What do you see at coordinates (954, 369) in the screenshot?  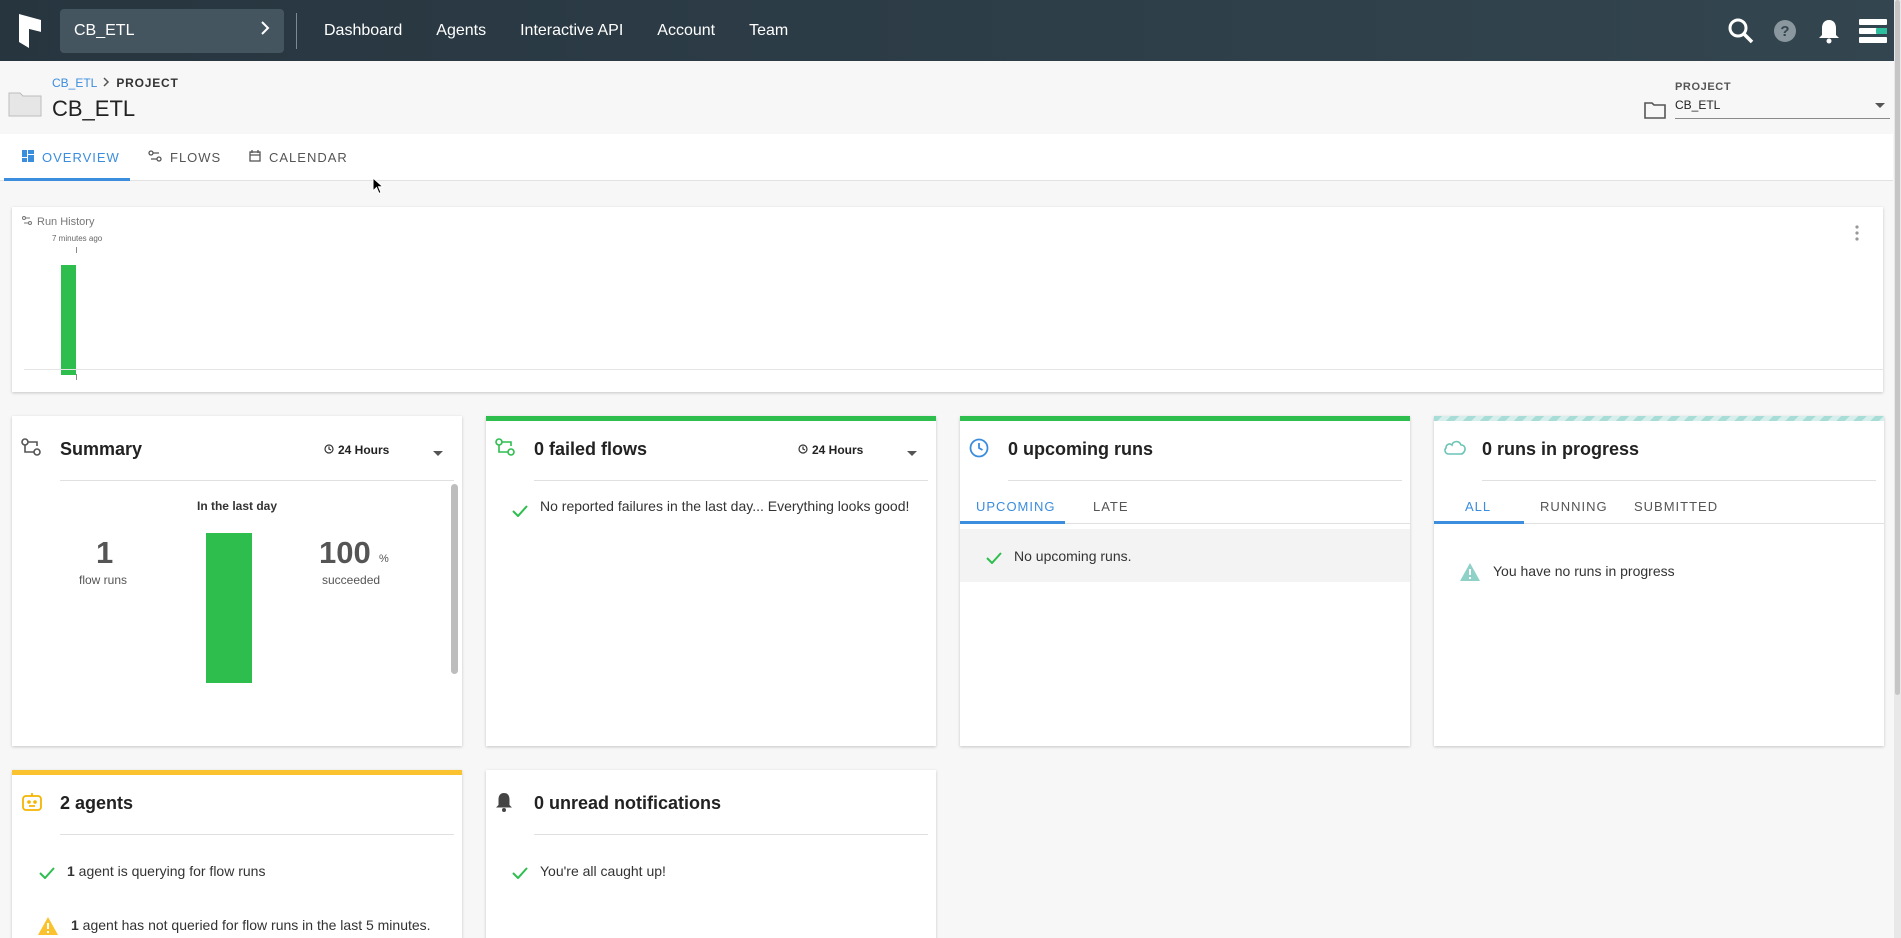 I see `run-history-axis` at bounding box center [954, 369].